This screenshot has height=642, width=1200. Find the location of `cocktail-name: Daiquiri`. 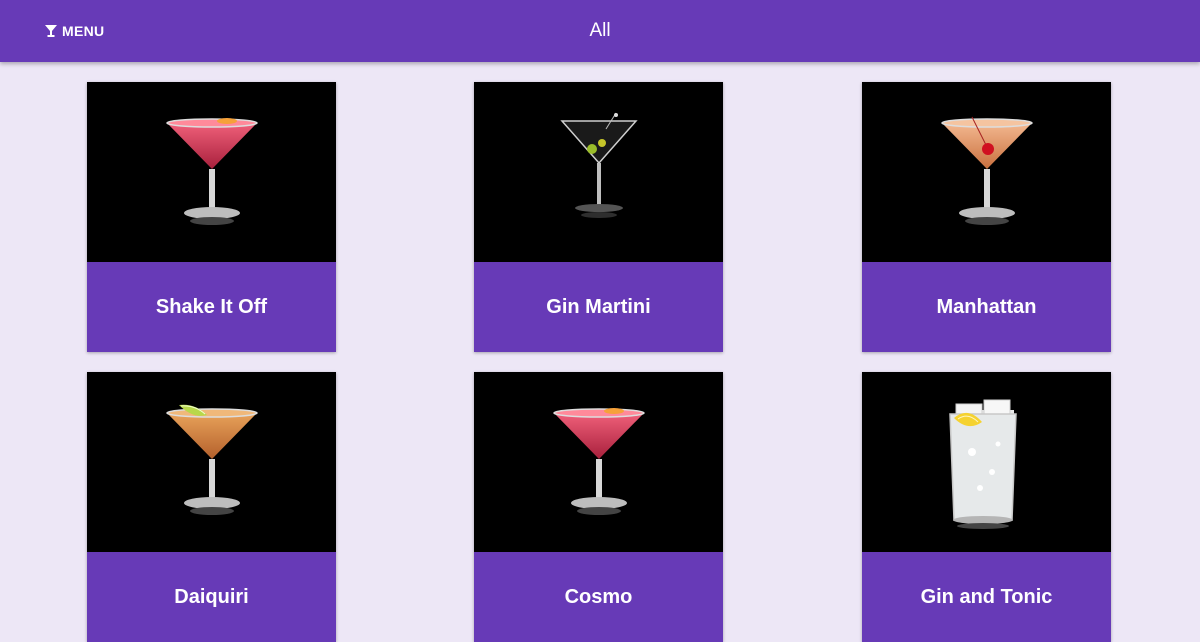

cocktail-name: Daiquiri is located at coordinates (211, 597).